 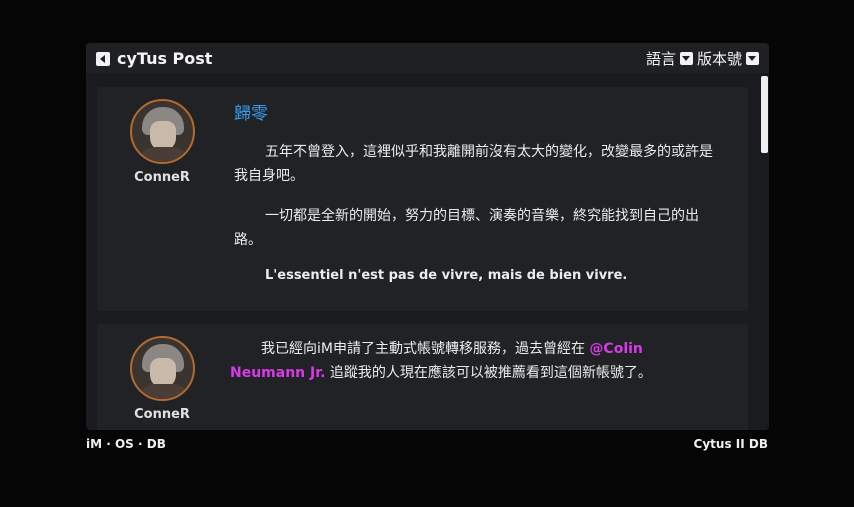 I want to click on window-title: cyTus Post, so click(x=165, y=58).